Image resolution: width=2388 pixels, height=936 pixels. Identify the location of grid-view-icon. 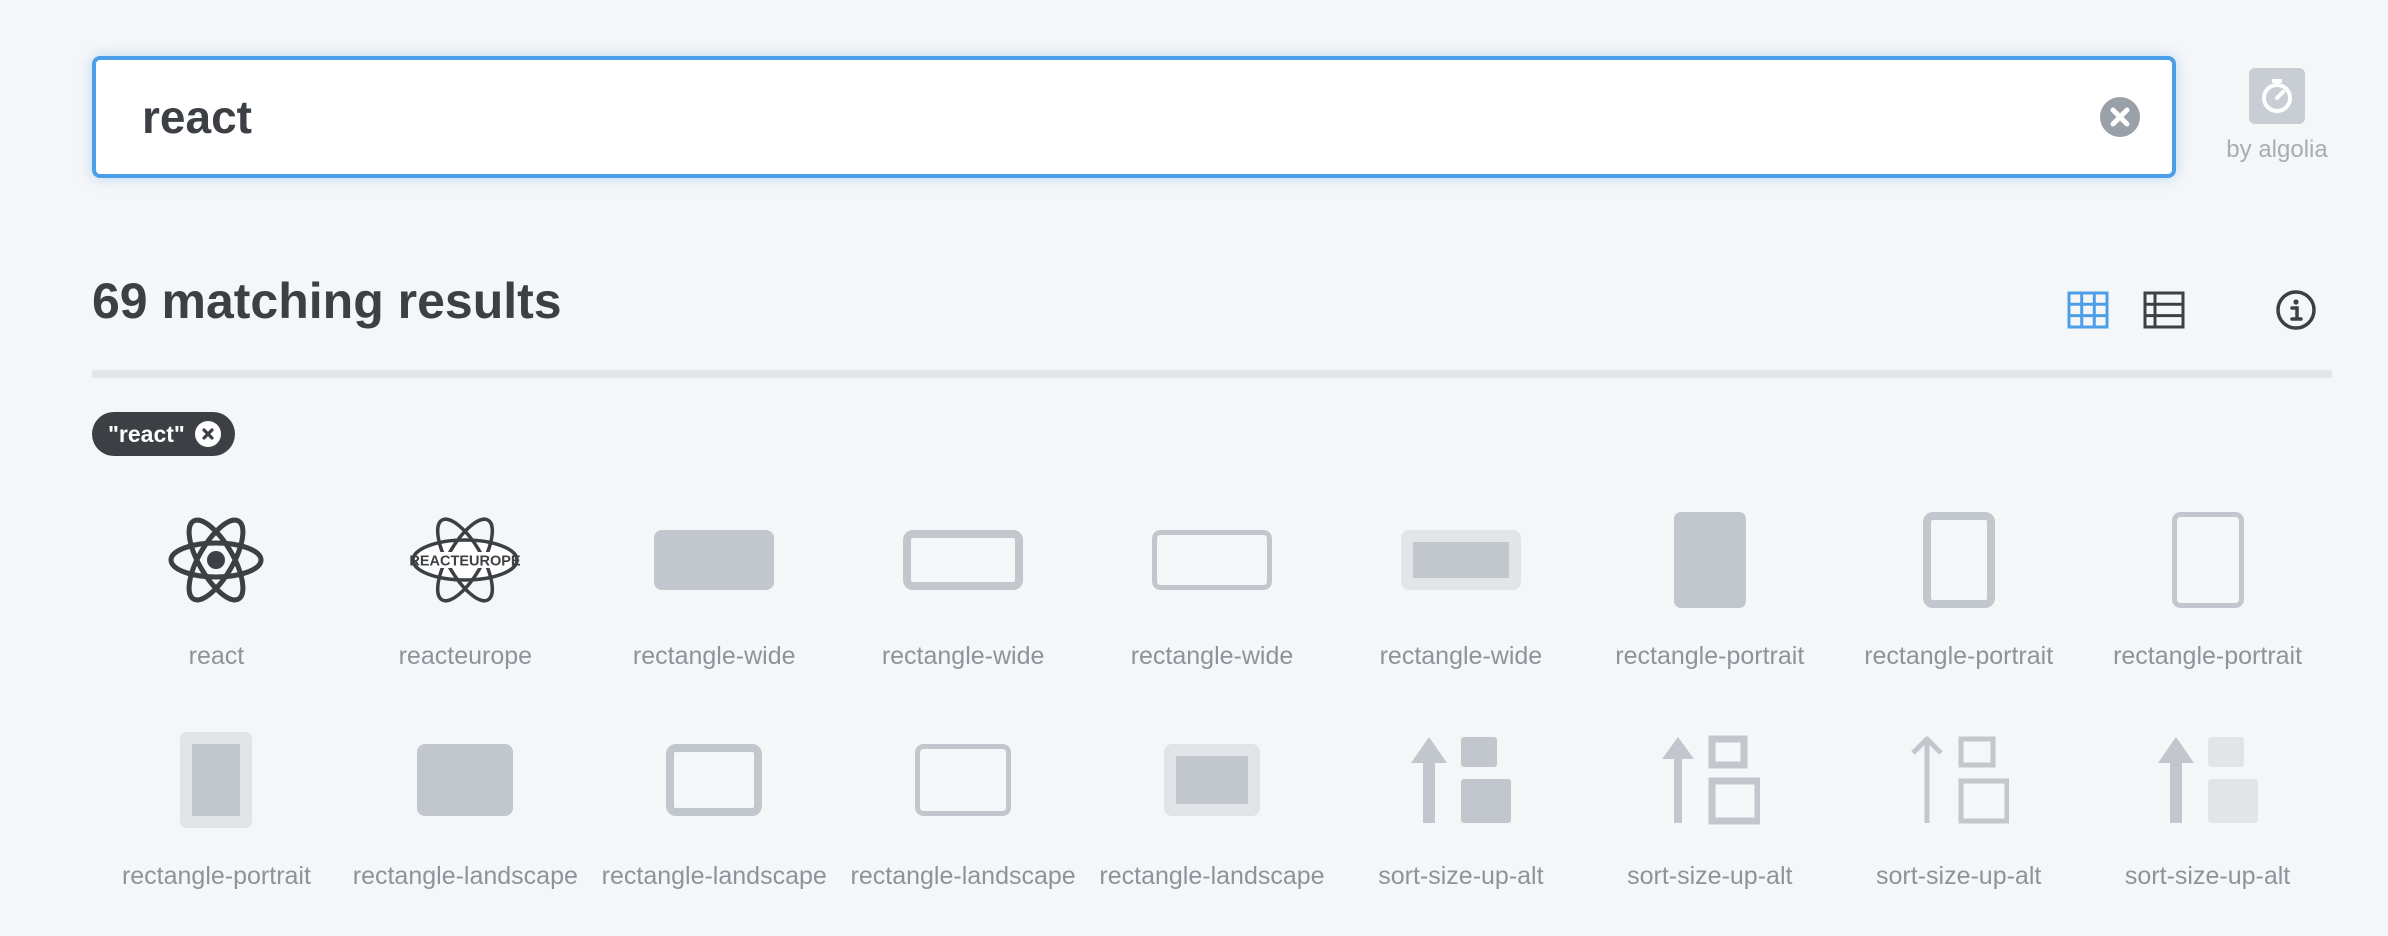
(2088, 310).